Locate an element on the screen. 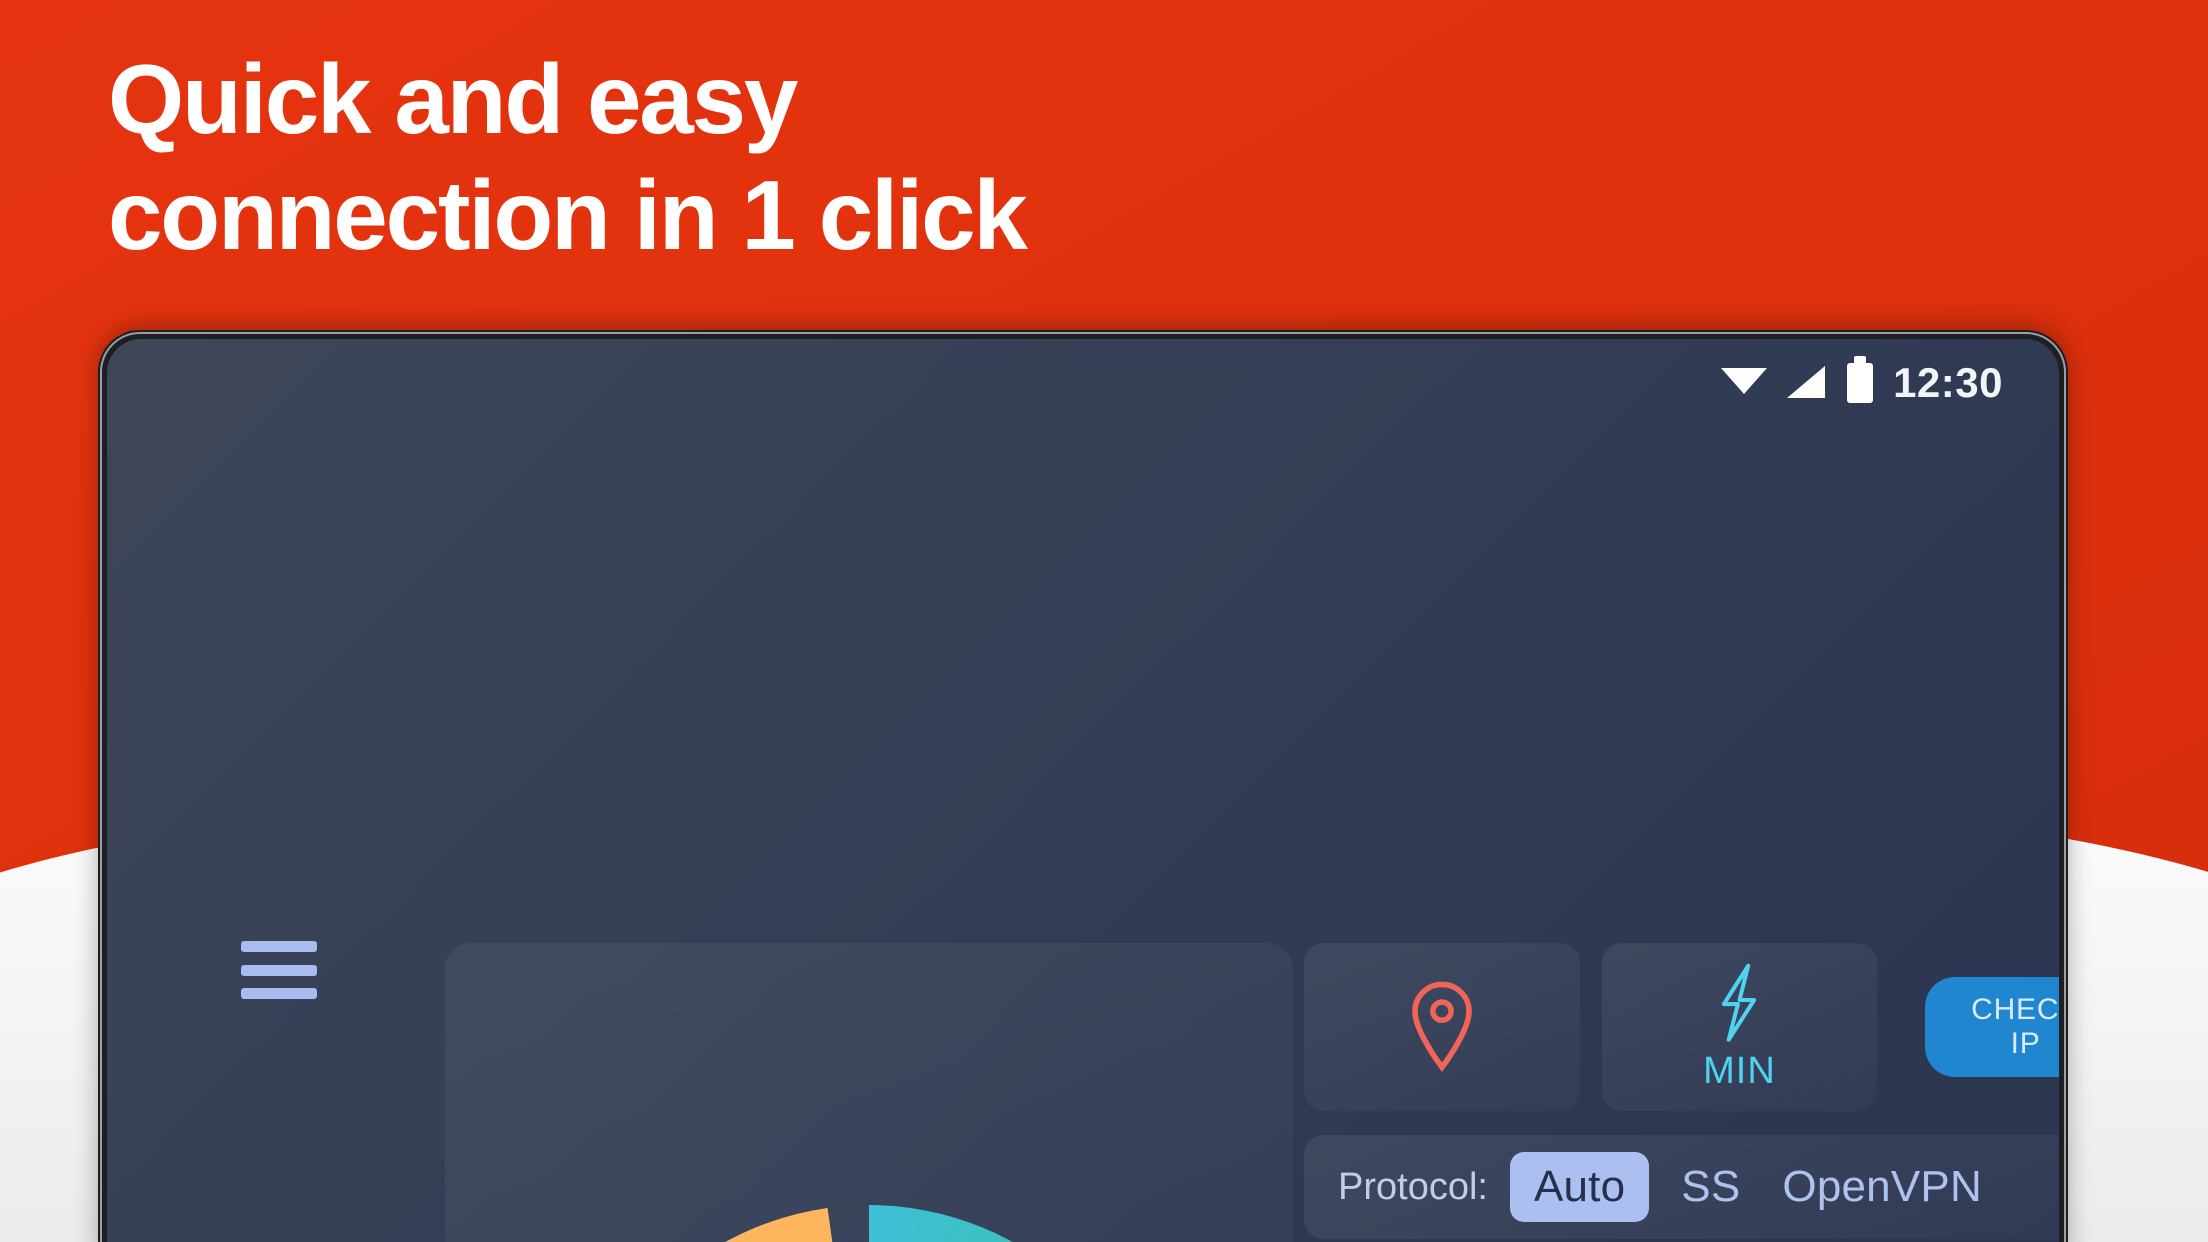 The width and height of the screenshot is (2208, 1242). time-left-donut-gauge: Time Left ∞ is located at coordinates (869, 1223).